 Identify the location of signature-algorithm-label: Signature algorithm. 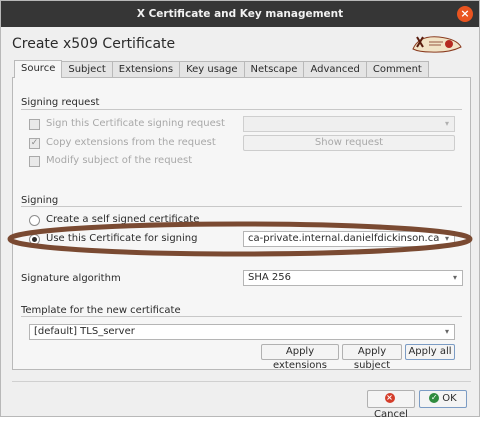
(71, 278).